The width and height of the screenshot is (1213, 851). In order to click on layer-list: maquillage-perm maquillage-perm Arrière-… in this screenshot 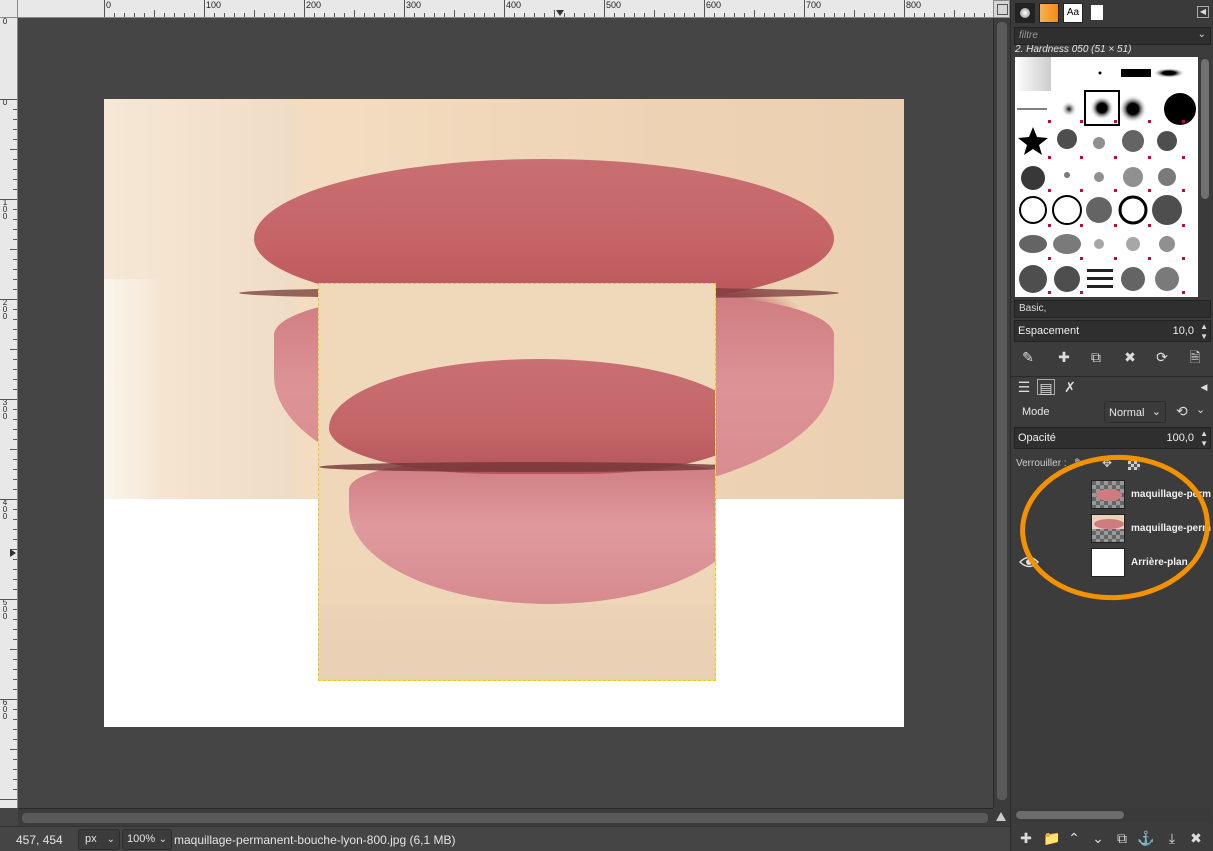, I will do `click(1112, 643)`.